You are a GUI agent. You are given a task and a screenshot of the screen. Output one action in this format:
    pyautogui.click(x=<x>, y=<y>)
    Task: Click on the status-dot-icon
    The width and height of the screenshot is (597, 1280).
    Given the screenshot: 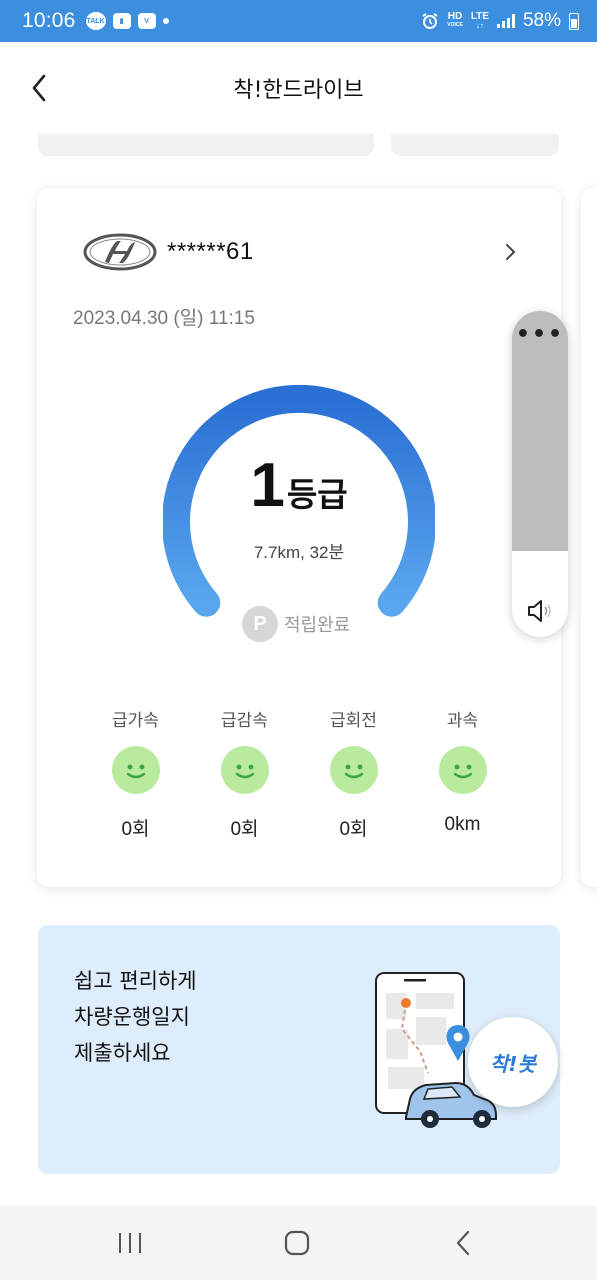 What is the action you would take?
    pyautogui.click(x=165, y=21)
    